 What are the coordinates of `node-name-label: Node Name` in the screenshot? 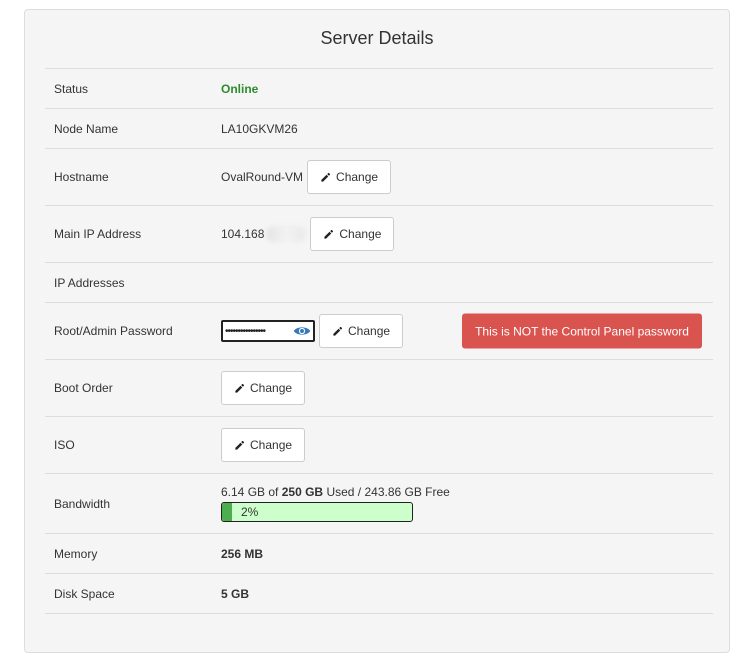 It's located at (86, 128).